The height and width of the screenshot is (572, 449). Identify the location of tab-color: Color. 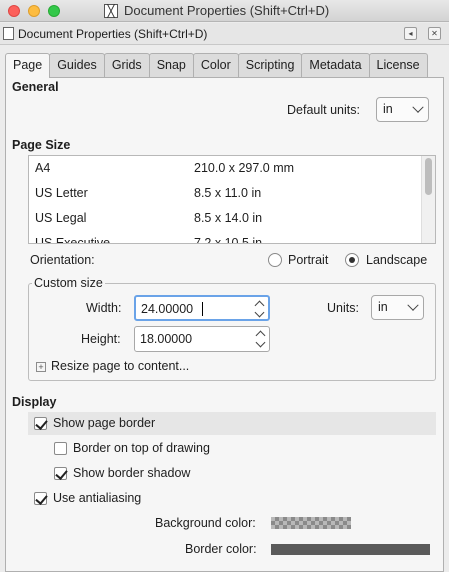
(215, 65).